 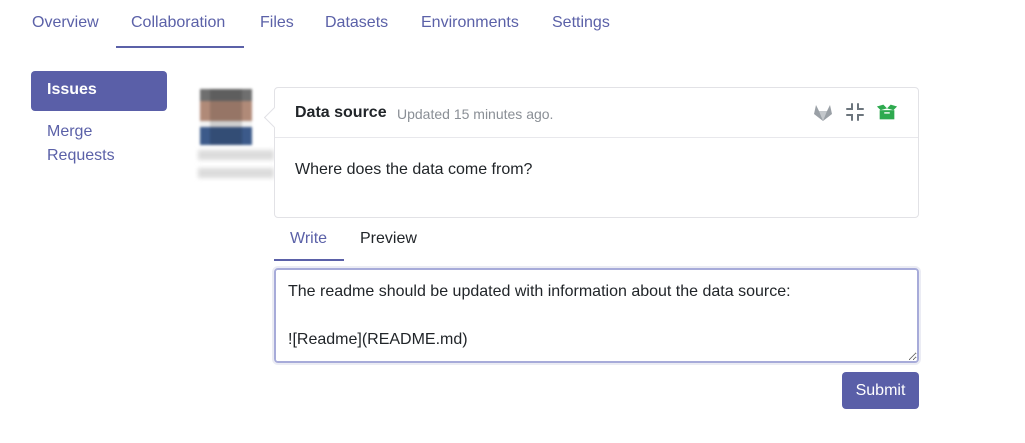 What do you see at coordinates (581, 31) in the screenshot?
I see `tab-settings: Settings` at bounding box center [581, 31].